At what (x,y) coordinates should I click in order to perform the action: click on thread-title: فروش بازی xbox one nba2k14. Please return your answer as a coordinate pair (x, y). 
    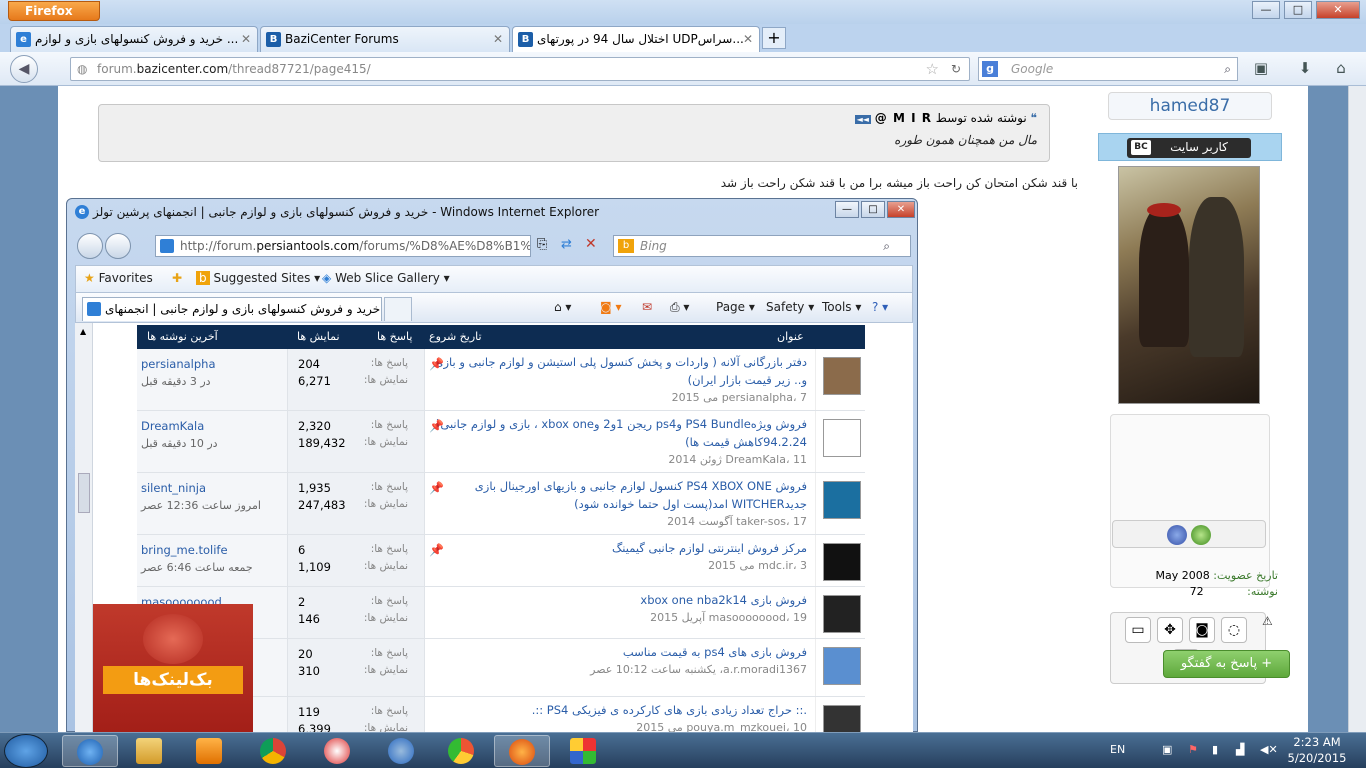
    Looking at the image, I should click on (620, 600).